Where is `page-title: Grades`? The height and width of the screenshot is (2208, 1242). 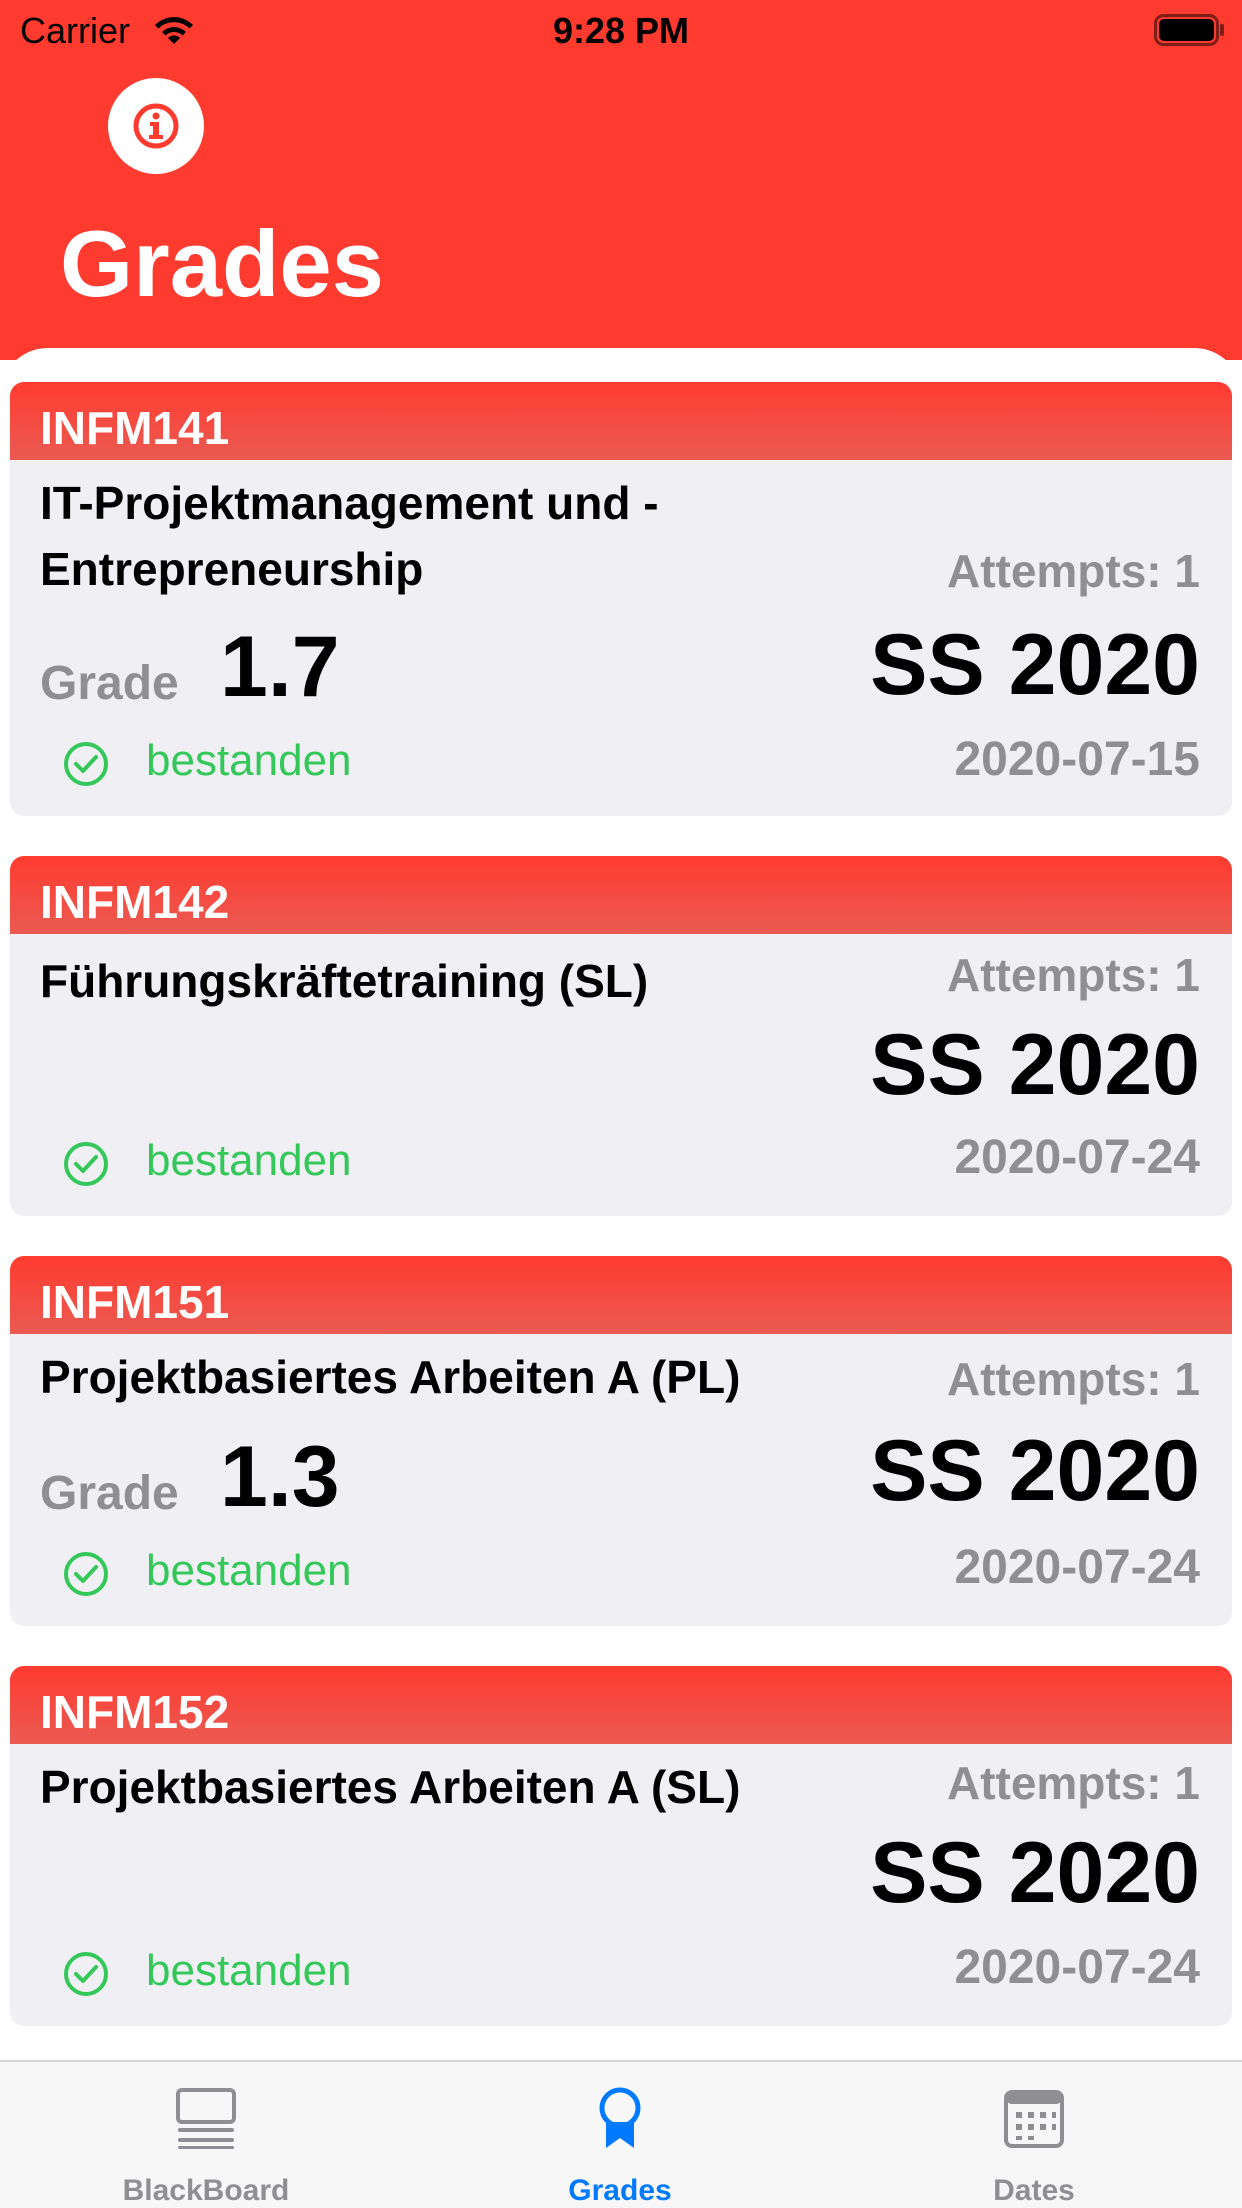 page-title: Grades is located at coordinates (222, 263).